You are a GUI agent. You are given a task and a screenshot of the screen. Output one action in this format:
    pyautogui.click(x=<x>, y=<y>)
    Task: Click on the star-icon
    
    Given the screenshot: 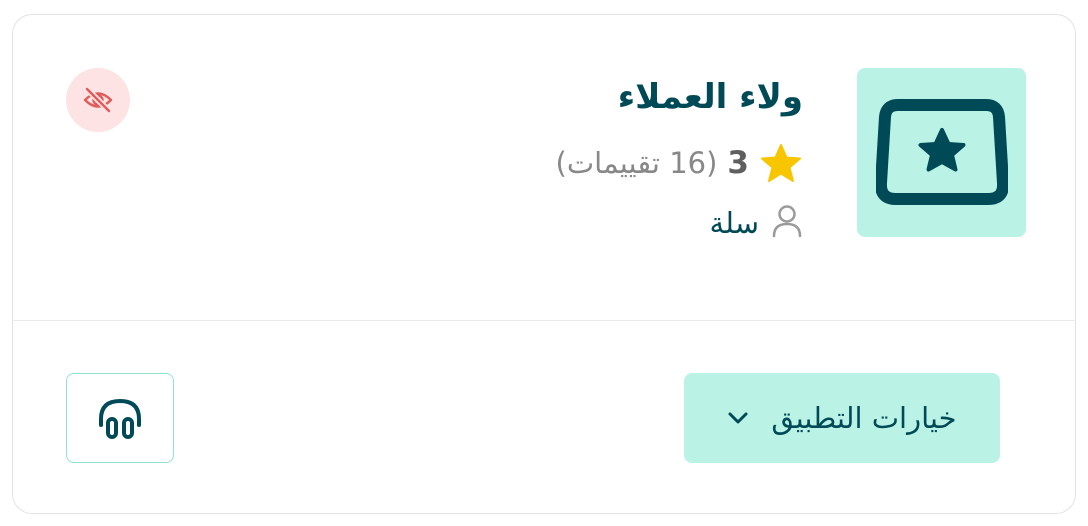 What is the action you would take?
    pyautogui.click(x=781, y=163)
    